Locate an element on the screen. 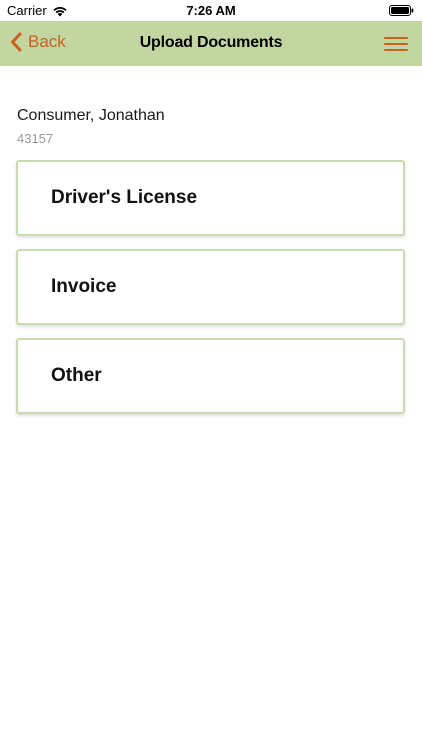  customer-id: 43157 is located at coordinates (35, 138).